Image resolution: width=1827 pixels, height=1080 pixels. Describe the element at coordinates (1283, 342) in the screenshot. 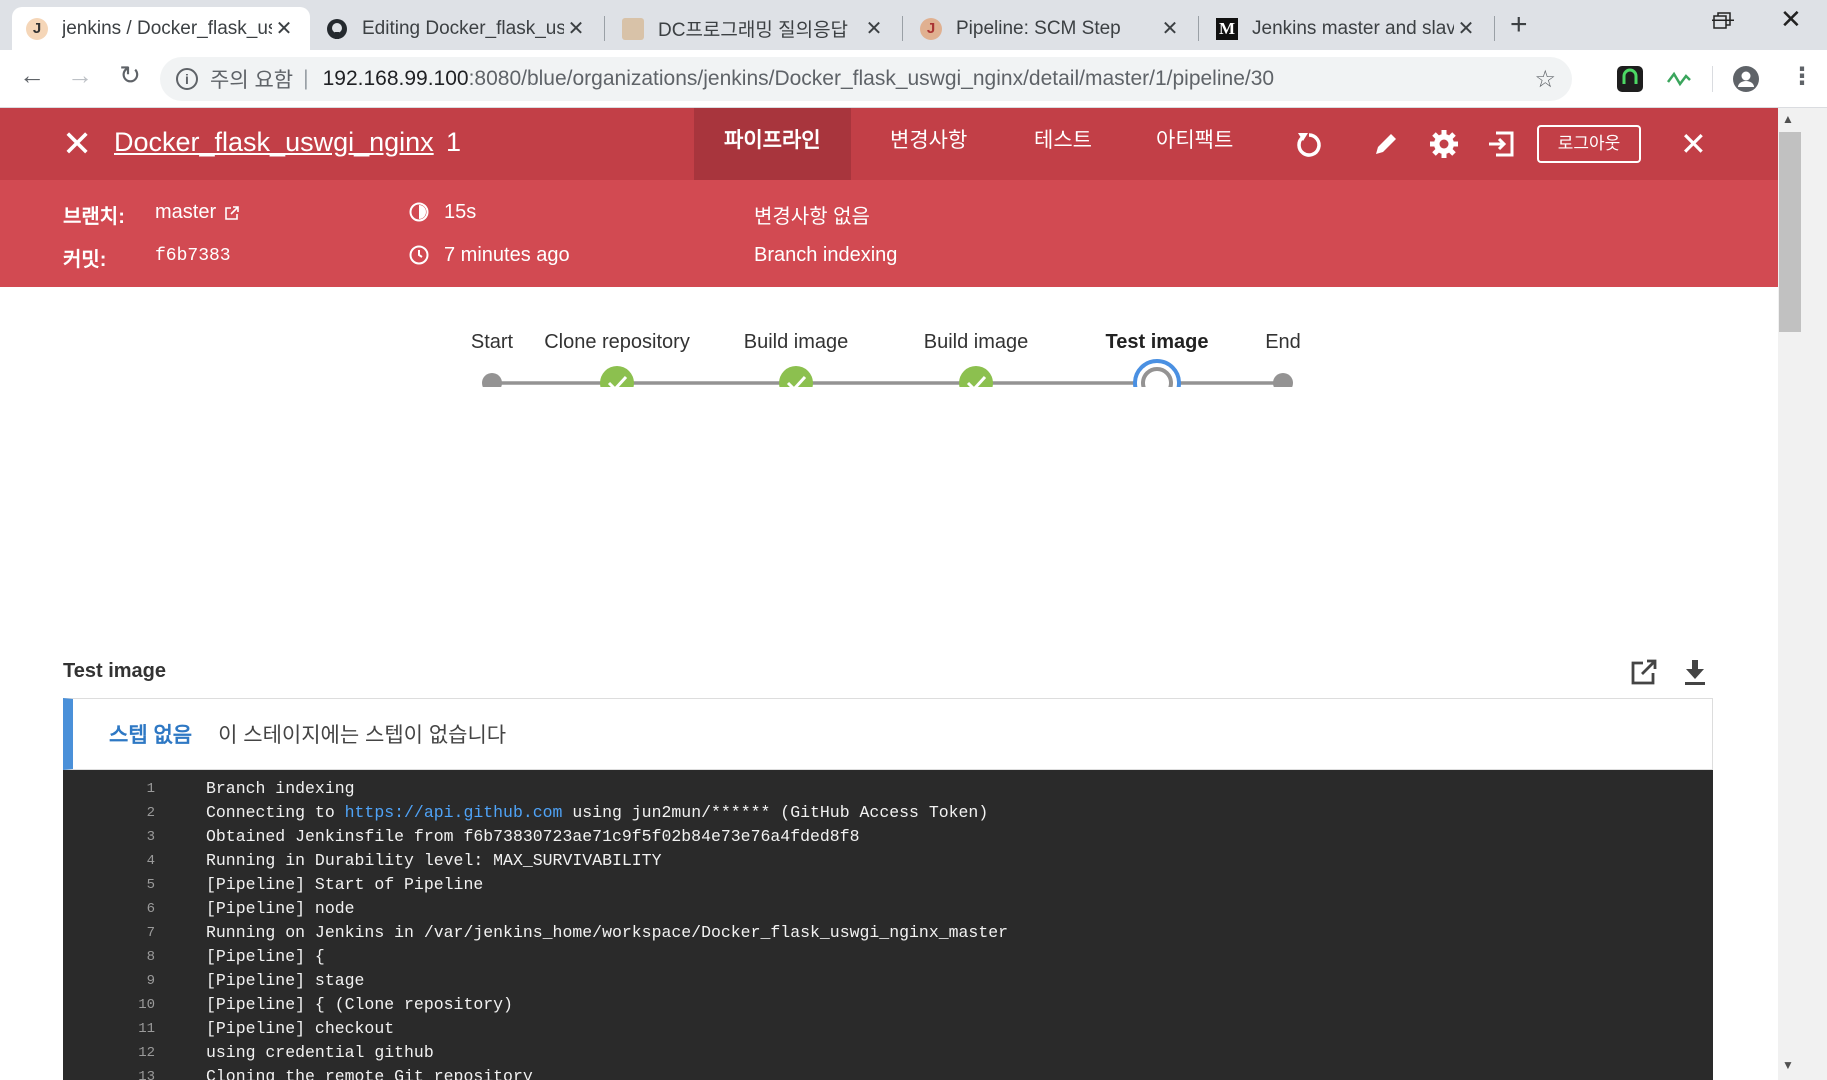

I see `stage-label: End` at that location.